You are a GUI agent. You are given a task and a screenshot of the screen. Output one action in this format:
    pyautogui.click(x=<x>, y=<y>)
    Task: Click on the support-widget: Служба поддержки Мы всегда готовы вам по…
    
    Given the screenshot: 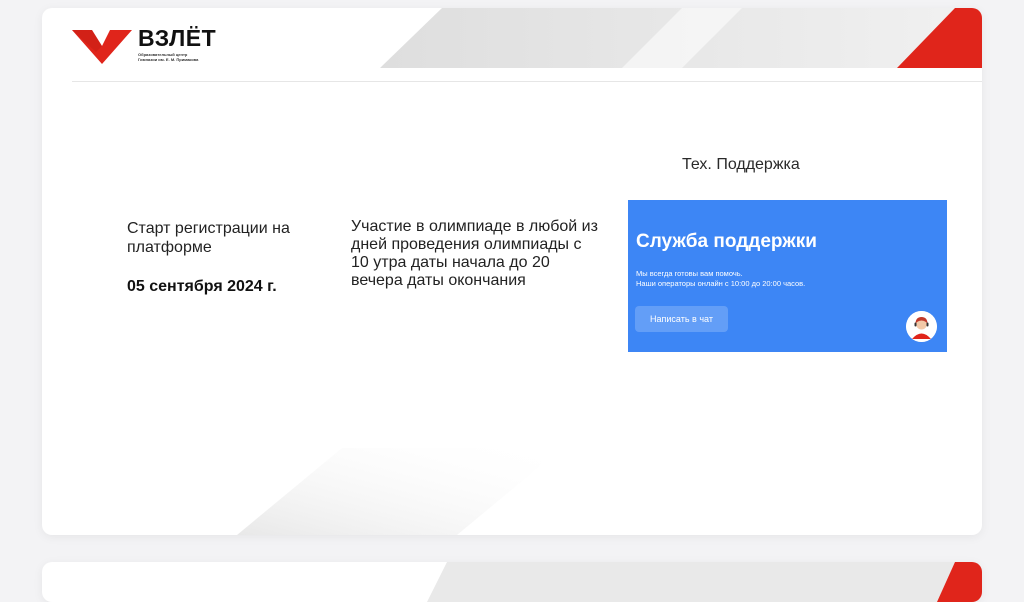 What is the action you would take?
    pyautogui.click(x=787, y=276)
    